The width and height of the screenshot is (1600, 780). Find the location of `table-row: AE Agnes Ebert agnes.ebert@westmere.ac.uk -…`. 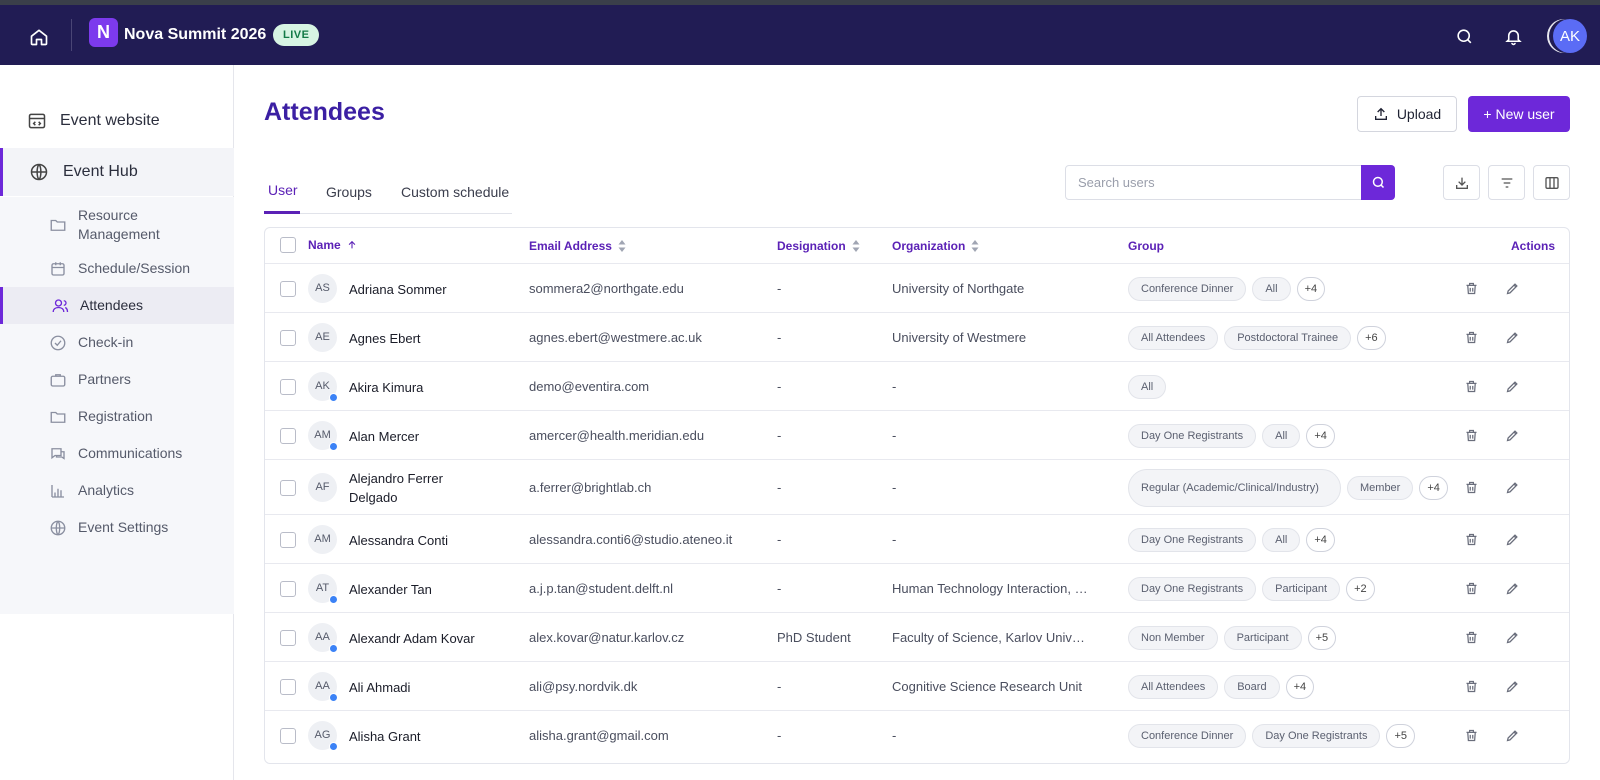

table-row: AE Agnes Ebert agnes.ebert@westmere.ac.uk -… is located at coordinates (917, 336).